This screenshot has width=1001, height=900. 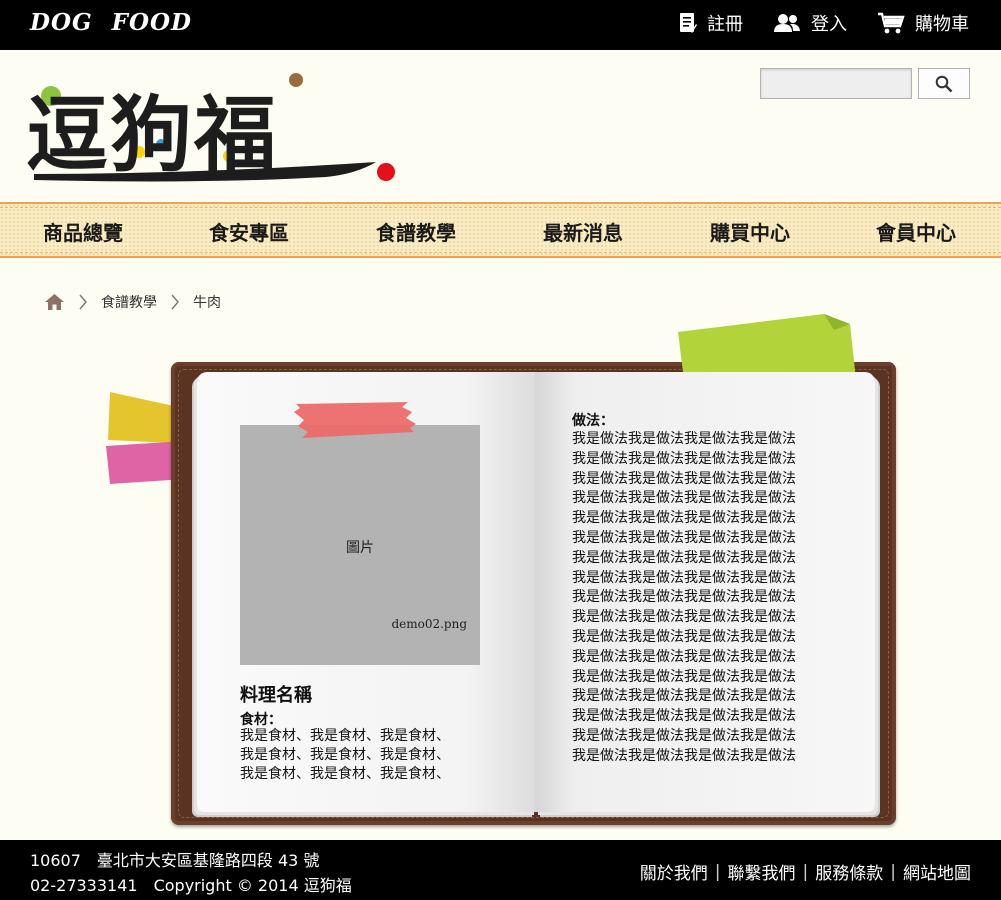 What do you see at coordinates (593, 421) in the screenshot?
I see `method-label: 做法：` at bounding box center [593, 421].